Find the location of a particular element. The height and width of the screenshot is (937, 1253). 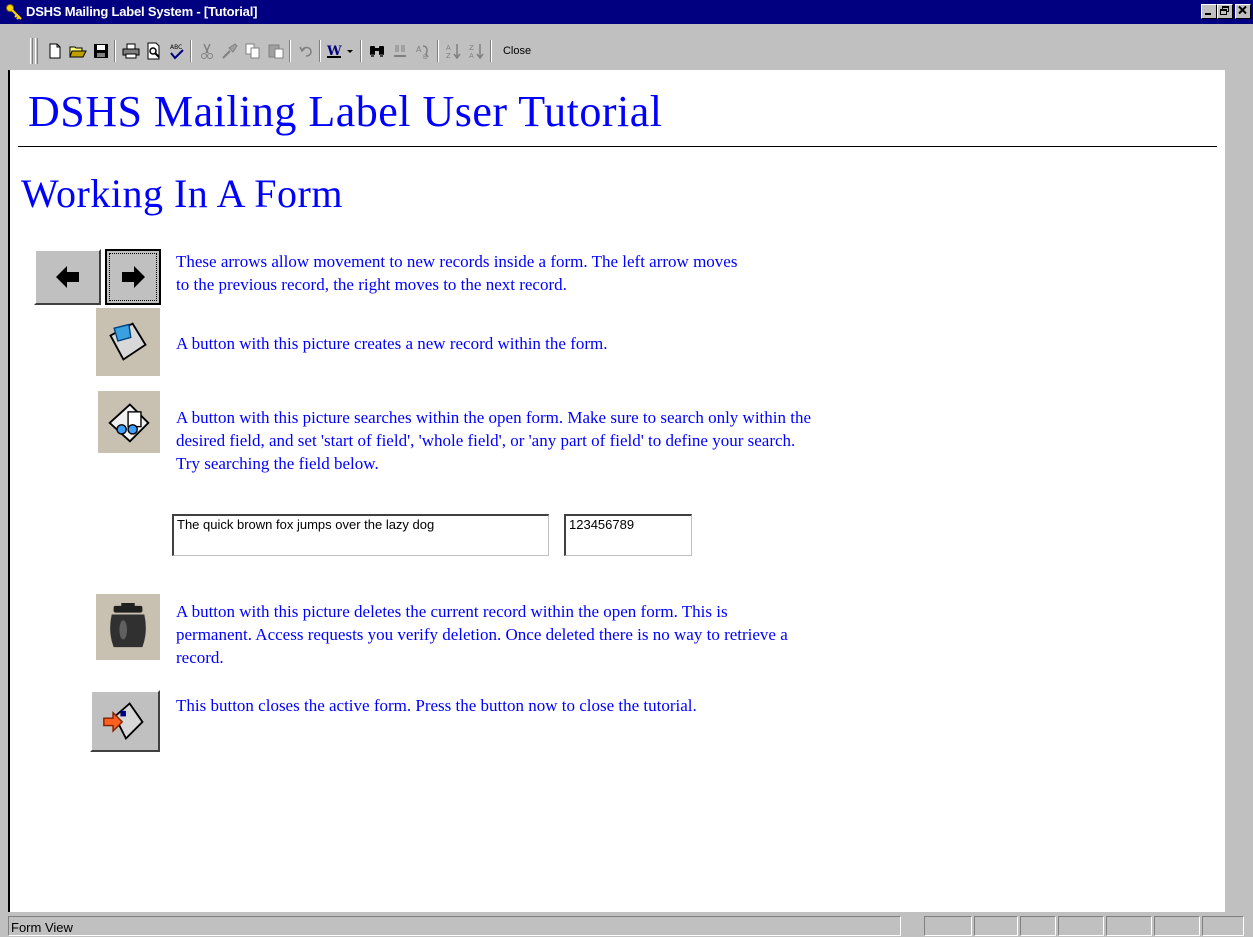

app-key-icon is located at coordinates (14, 12).